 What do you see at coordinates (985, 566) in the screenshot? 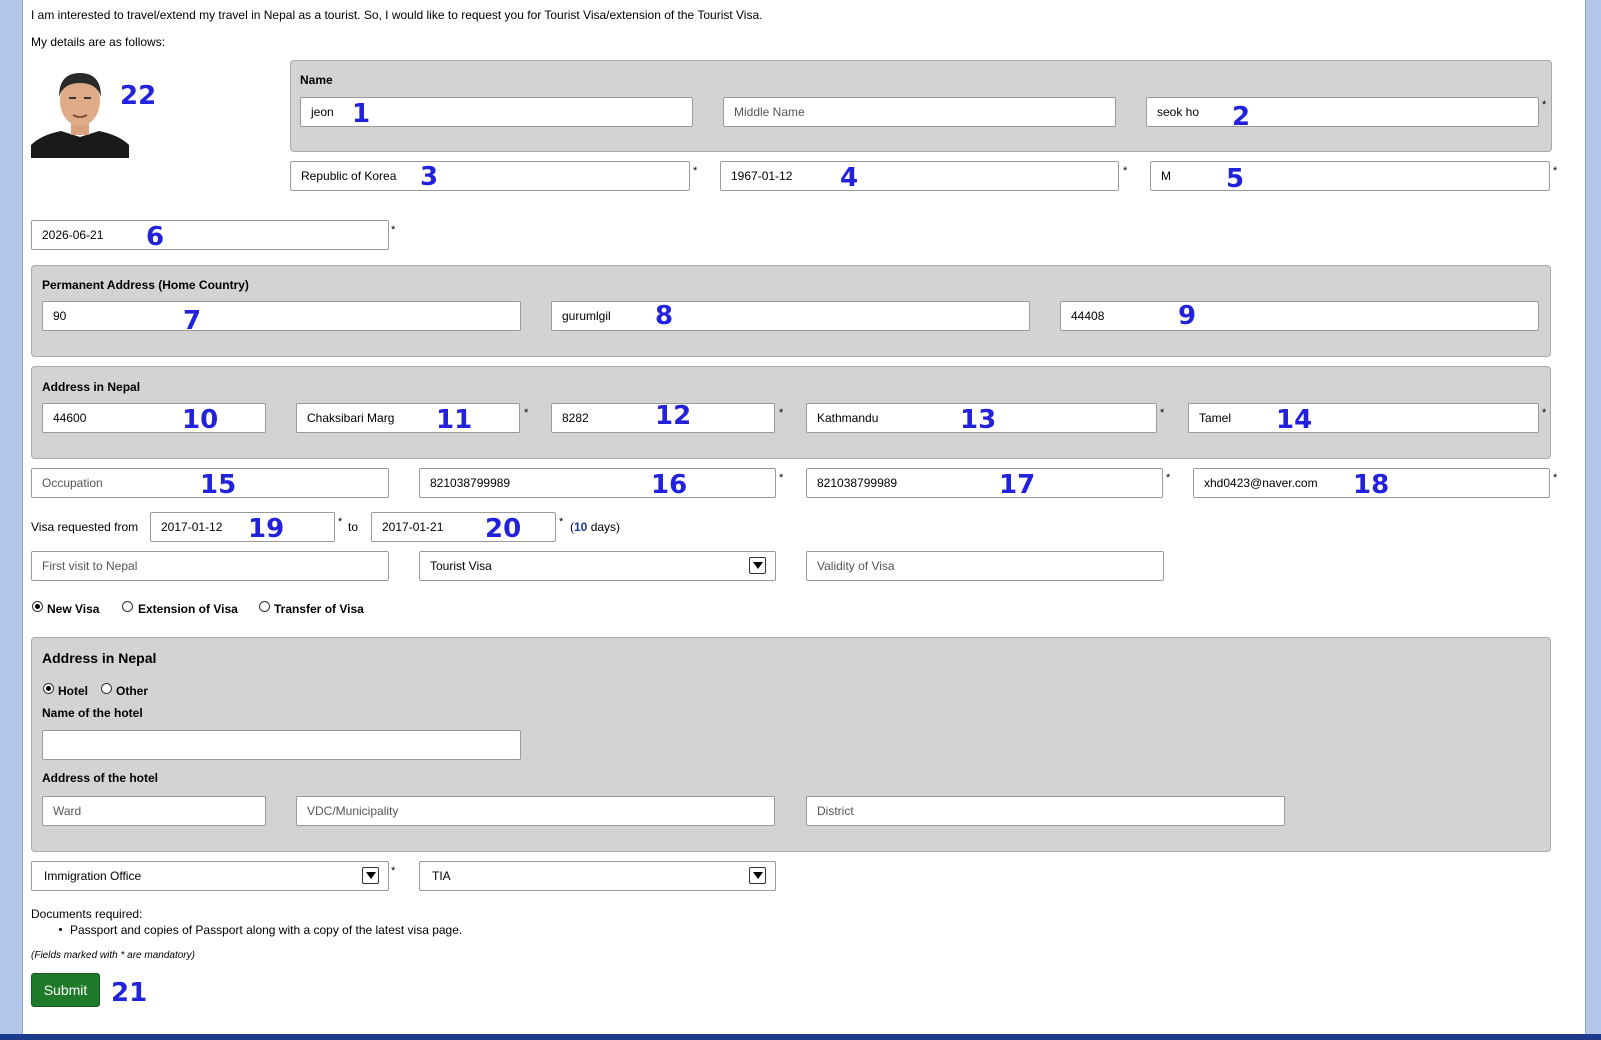
I see `visa-validity-input: Validity of Visa` at bounding box center [985, 566].